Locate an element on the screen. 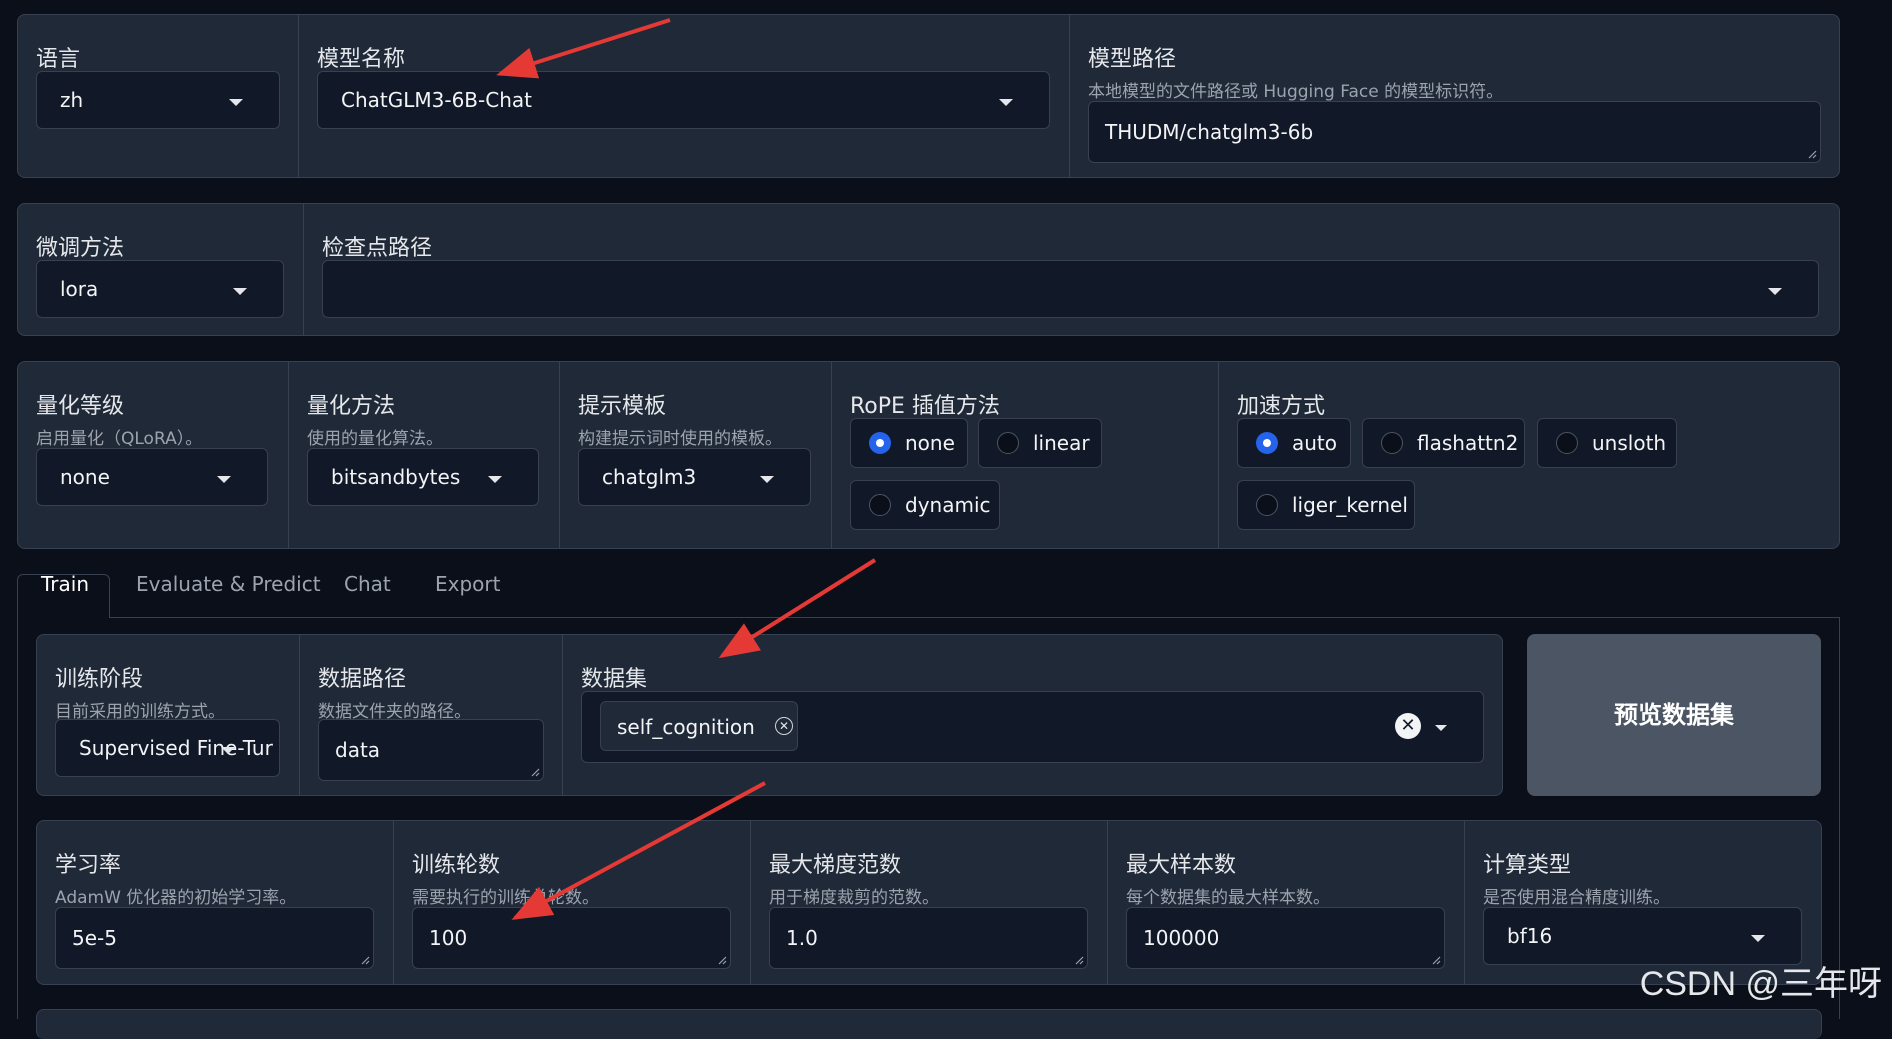 The height and width of the screenshot is (1039, 1892). max-samples-value: 100000 is located at coordinates (1181, 938).